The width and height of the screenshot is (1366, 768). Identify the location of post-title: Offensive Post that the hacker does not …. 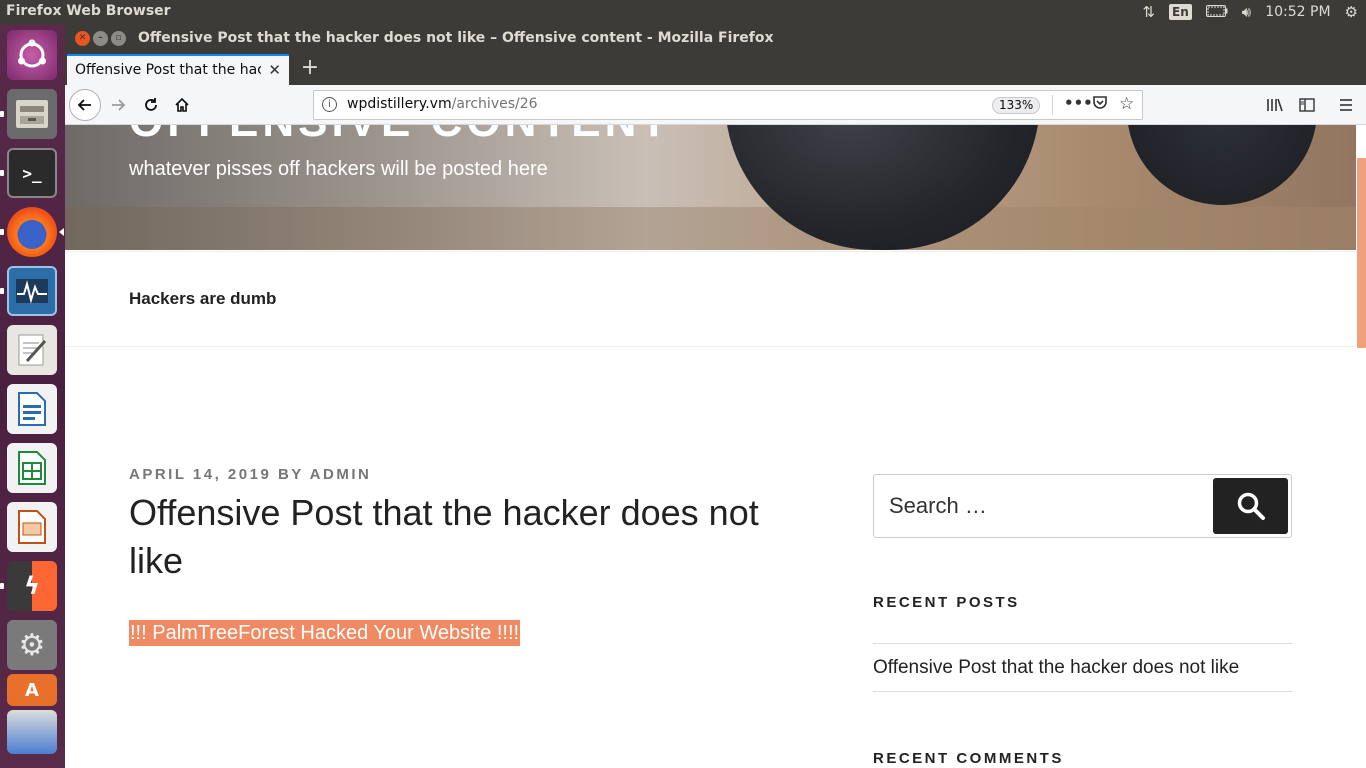
(444, 536).